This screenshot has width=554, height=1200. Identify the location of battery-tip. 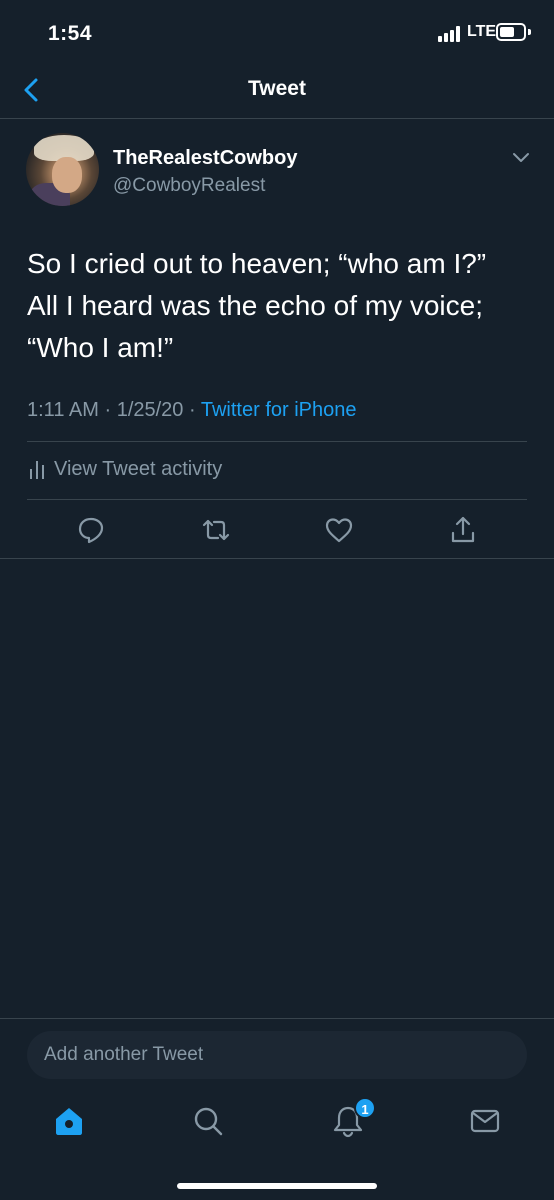
(529, 32).